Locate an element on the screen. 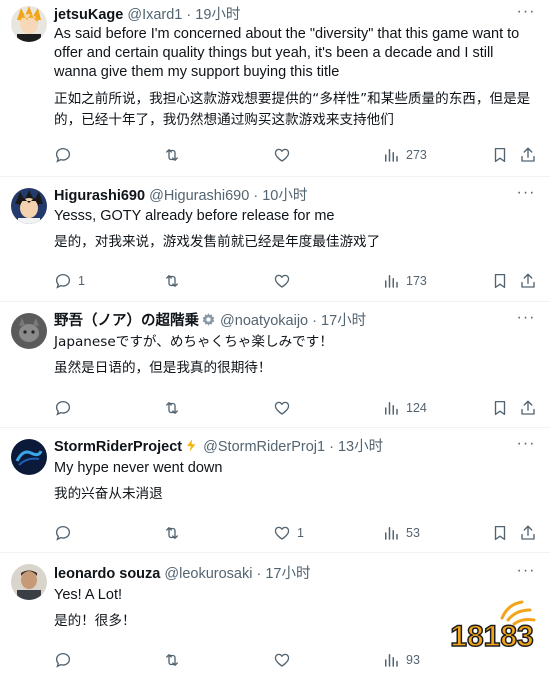 This screenshot has height=673, width=550. view-count: 173 is located at coordinates (416, 281).